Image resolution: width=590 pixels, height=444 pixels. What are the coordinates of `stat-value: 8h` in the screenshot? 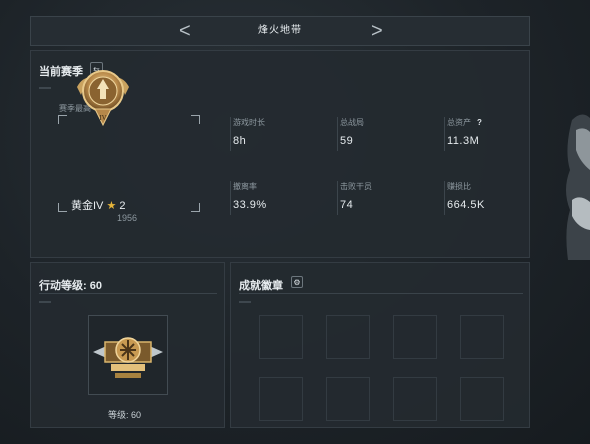 It's located at (240, 141).